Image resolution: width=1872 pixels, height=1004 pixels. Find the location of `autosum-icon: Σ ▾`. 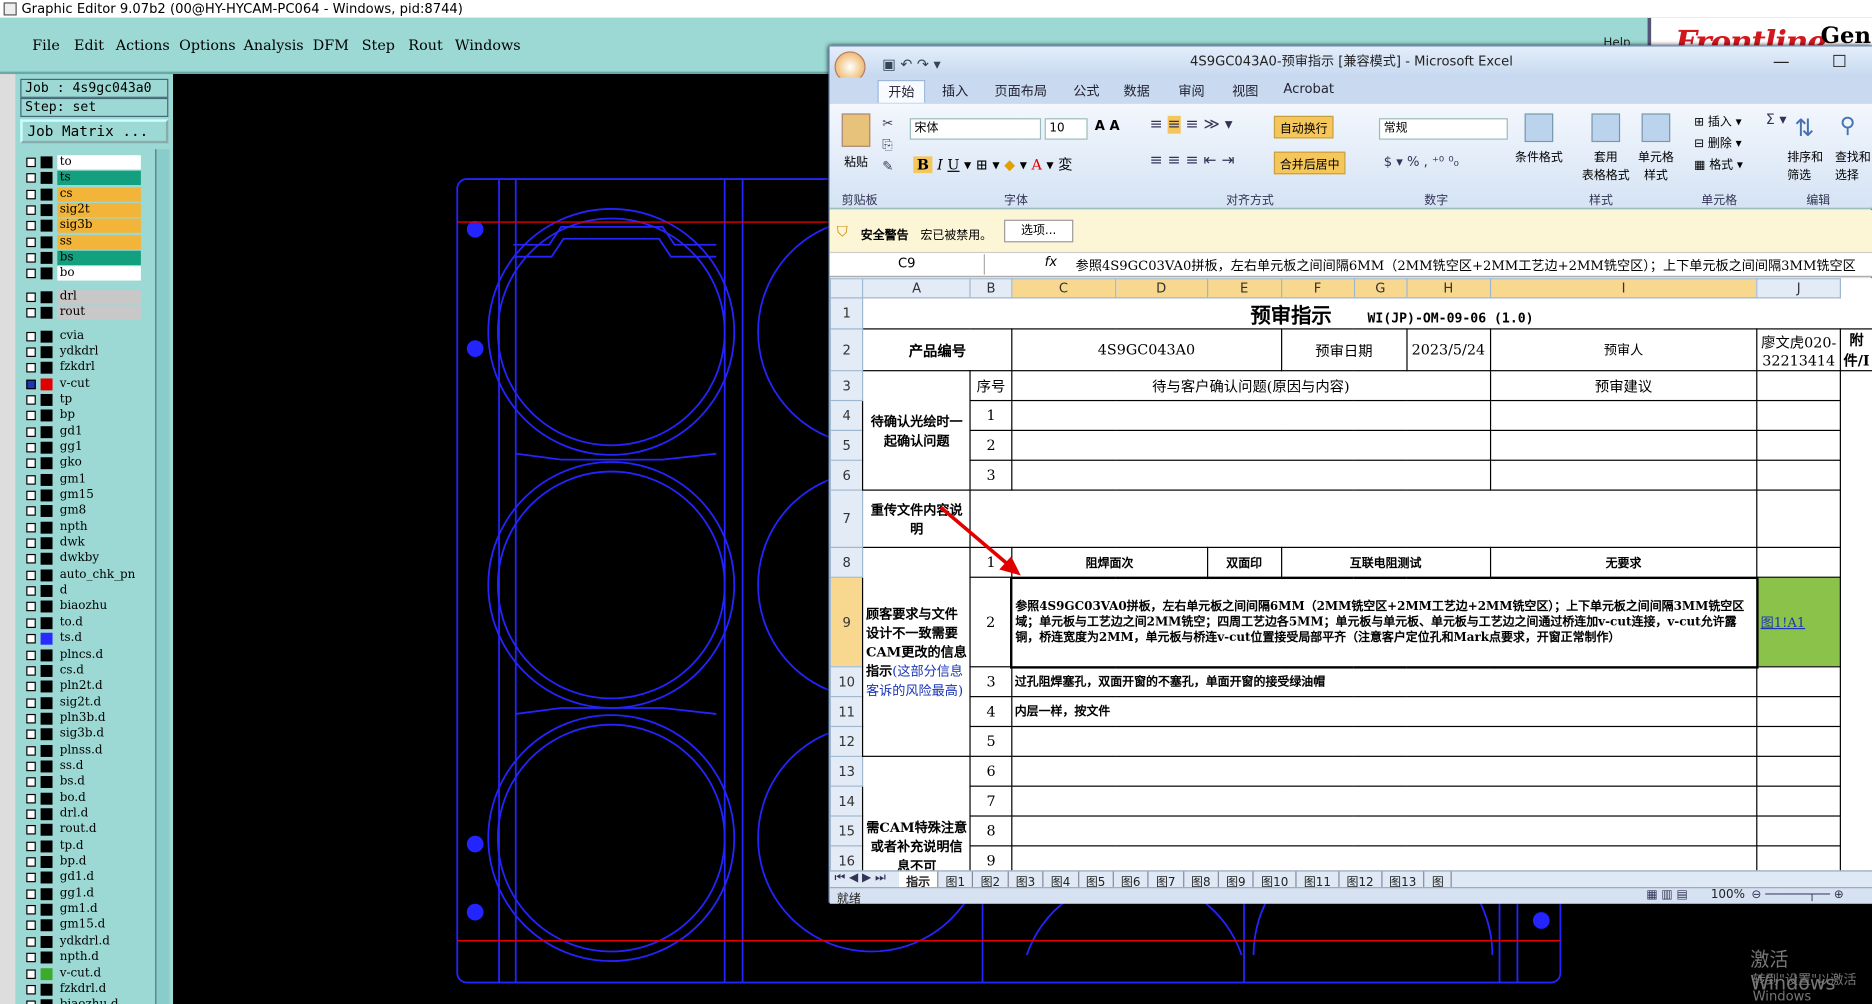

autosum-icon: Σ ▾ is located at coordinates (1776, 119).